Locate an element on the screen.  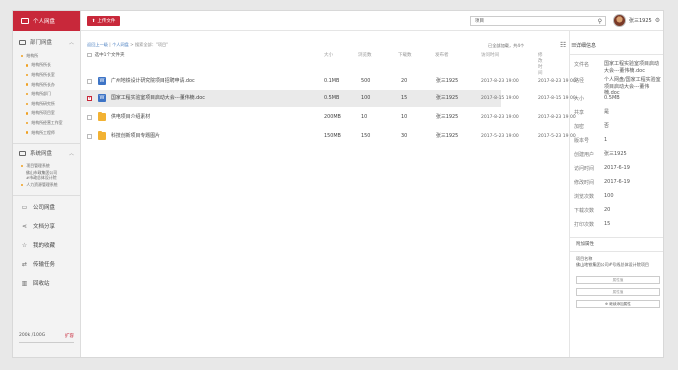
breadcrumb: 返回上一级 | 个人网盘 > 搜索全部："项目" is located at coordinates (127, 45).